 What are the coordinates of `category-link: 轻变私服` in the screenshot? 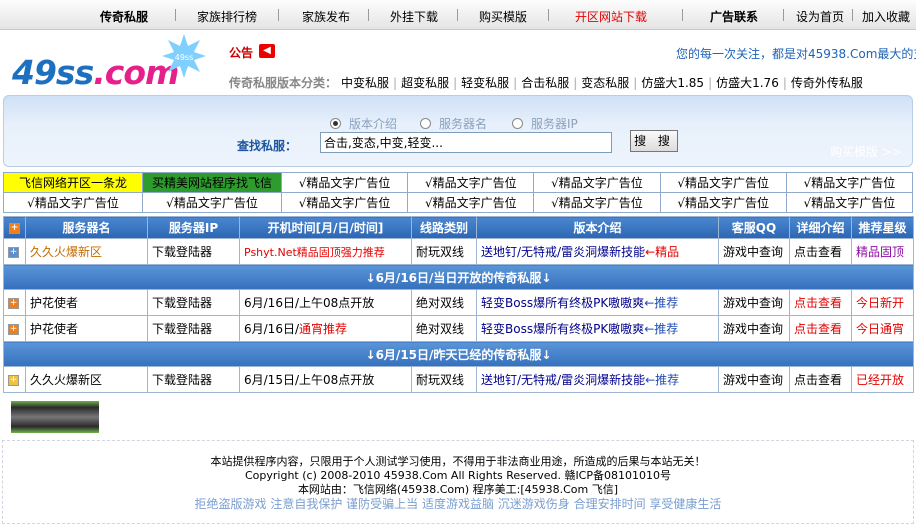 It's located at (485, 83).